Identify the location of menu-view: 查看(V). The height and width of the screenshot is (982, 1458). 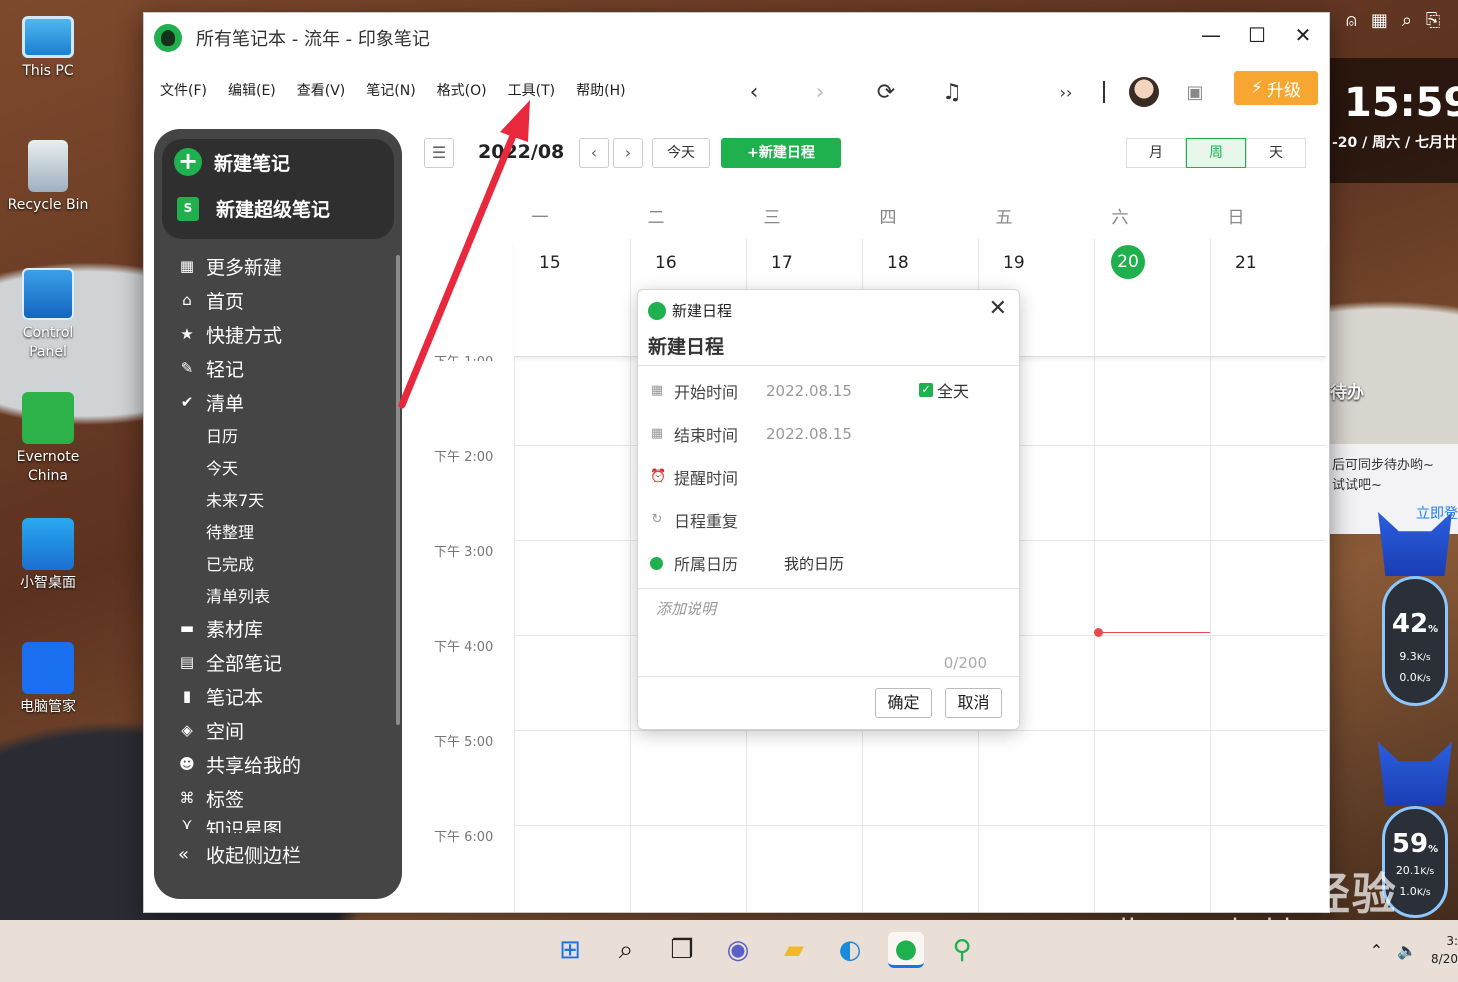
(321, 90).